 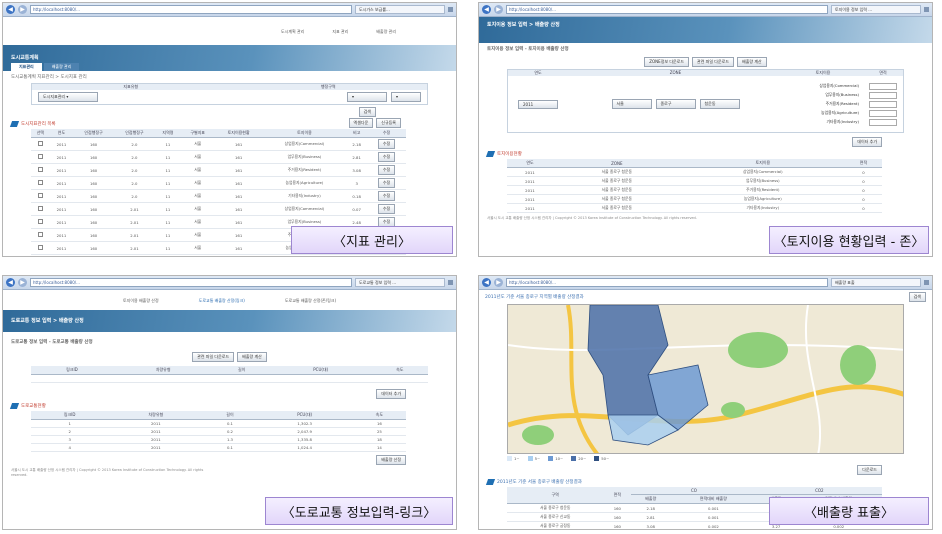 What do you see at coordinates (238, 196) in the screenshot?
I see `table-cell: 161` at bounding box center [238, 196].